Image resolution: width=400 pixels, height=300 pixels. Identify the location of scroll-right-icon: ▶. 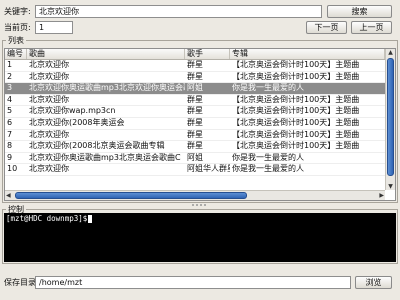
(381, 195).